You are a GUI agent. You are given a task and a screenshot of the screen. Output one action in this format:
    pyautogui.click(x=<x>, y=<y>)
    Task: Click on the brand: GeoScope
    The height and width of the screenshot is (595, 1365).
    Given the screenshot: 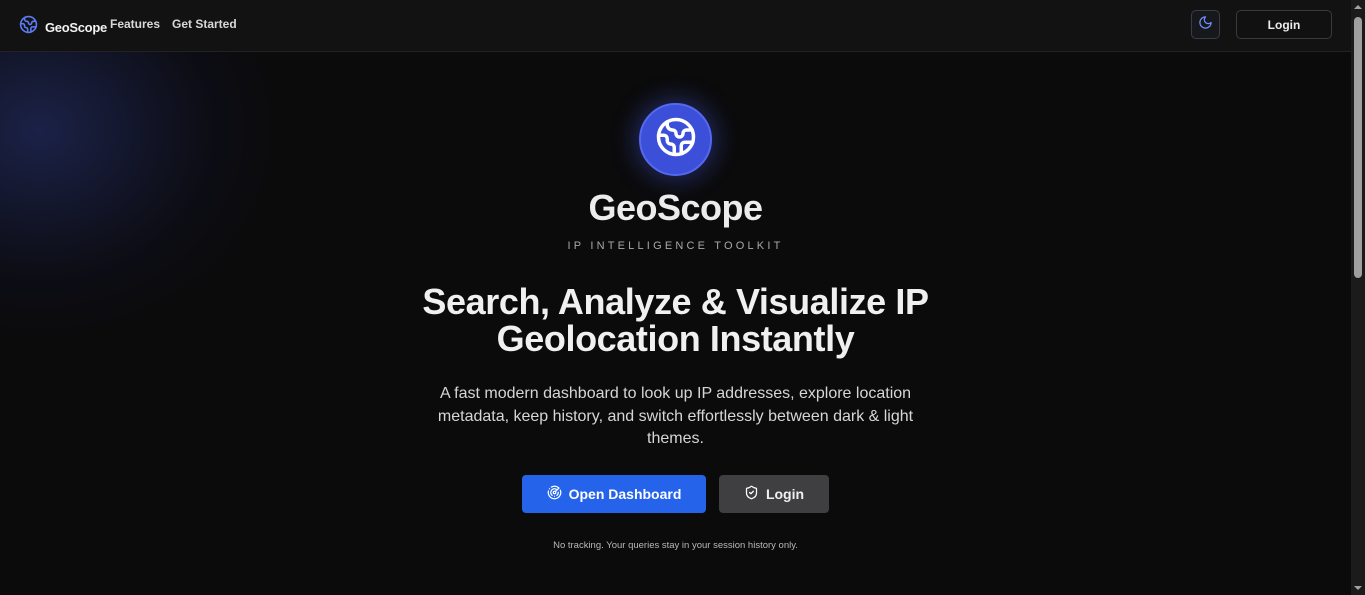 What is the action you would take?
    pyautogui.click(x=63, y=27)
    